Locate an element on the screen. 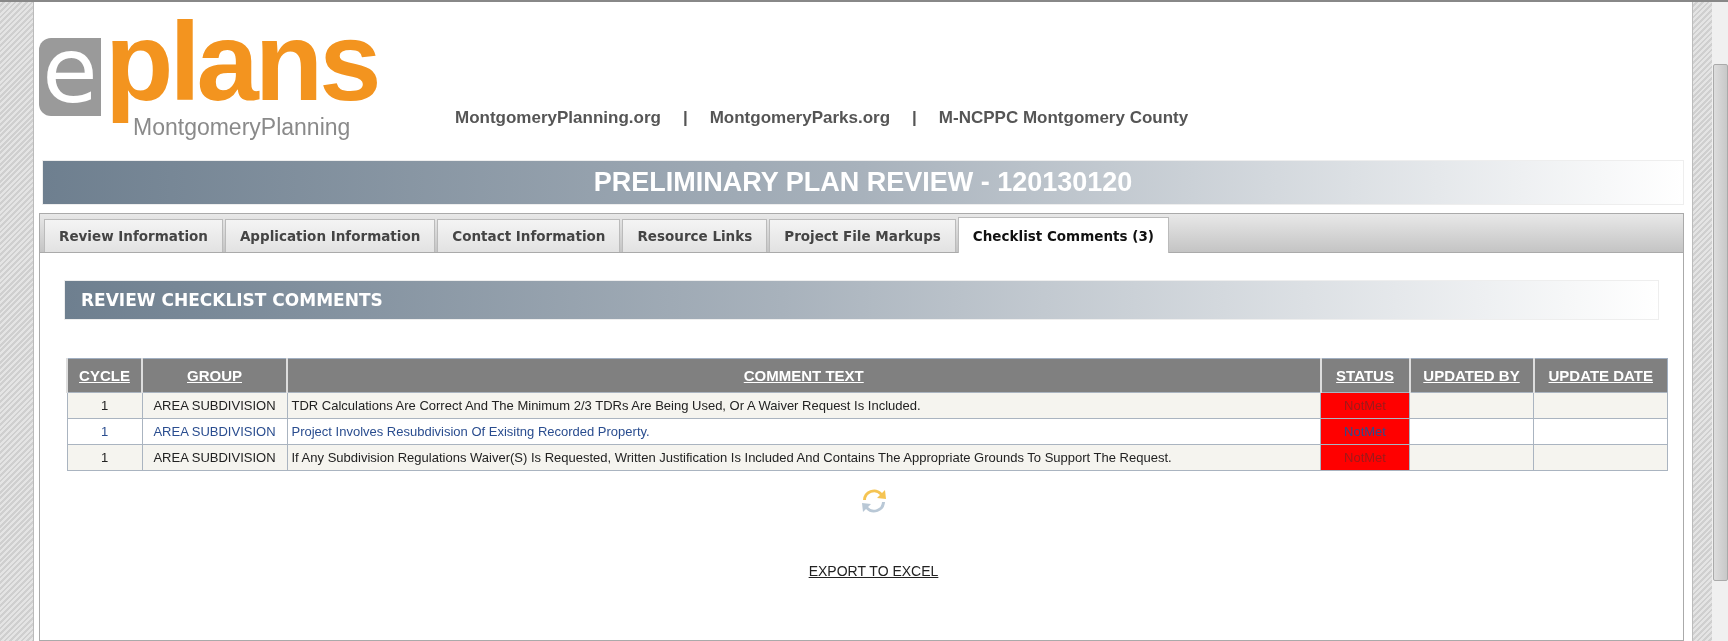 This screenshot has height=641, width=1728. tab: Resource Links is located at coordinates (695, 235).